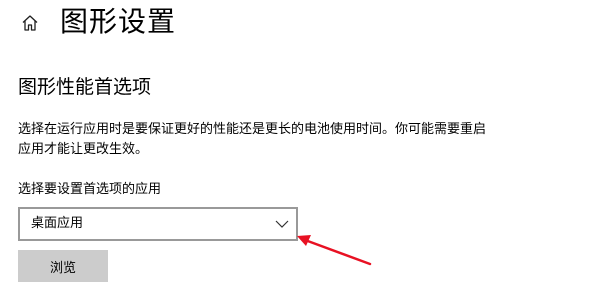 The image size is (600, 295). I want to click on page-title: 图形设置, so click(118, 21).